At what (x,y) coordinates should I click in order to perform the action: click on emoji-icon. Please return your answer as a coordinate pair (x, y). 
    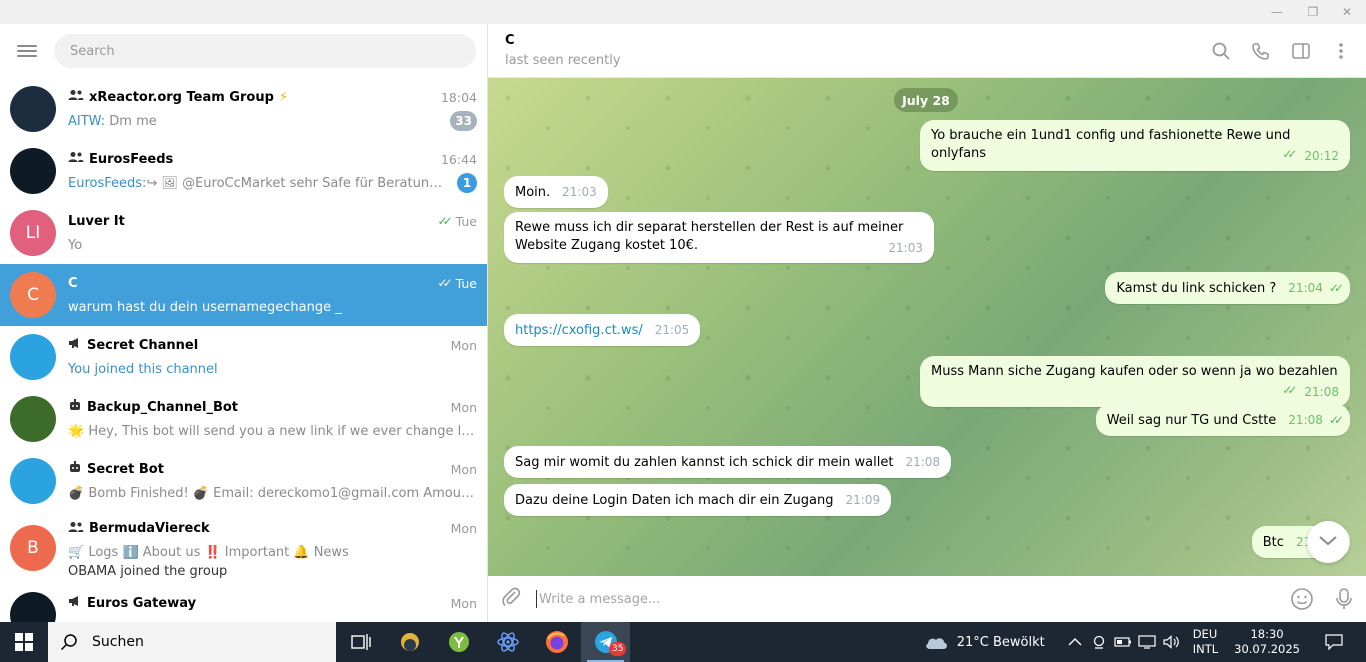
    Looking at the image, I should click on (1302, 601).